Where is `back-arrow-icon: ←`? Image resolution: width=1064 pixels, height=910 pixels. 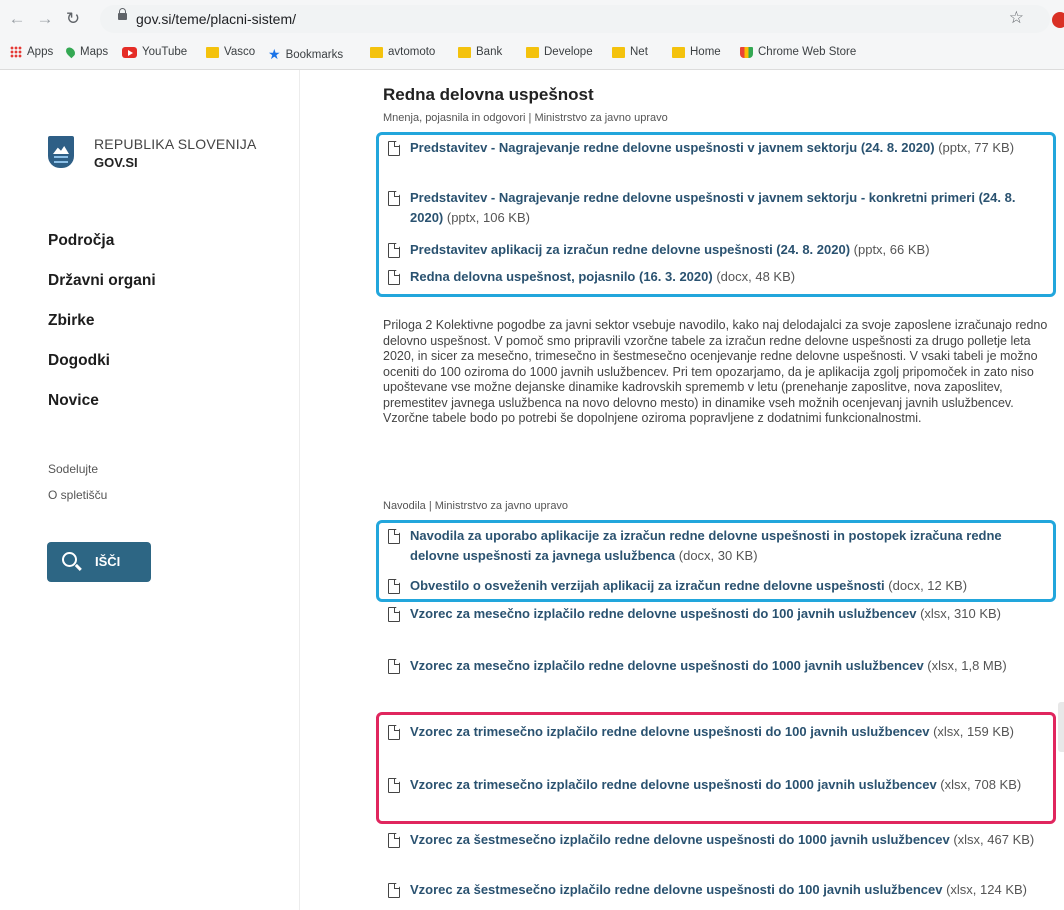 back-arrow-icon: ← is located at coordinates (17, 19).